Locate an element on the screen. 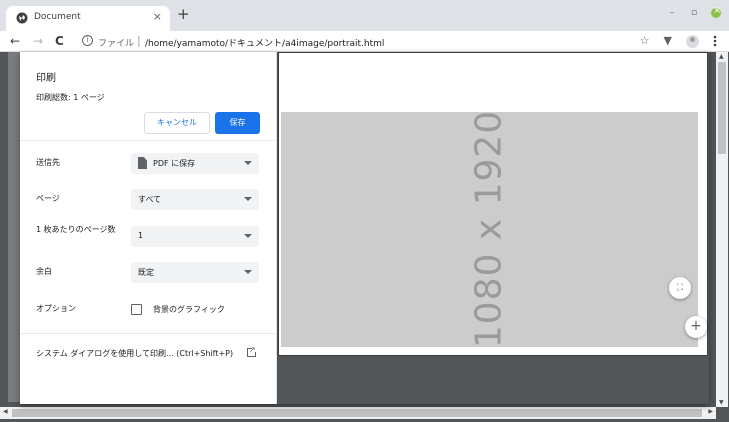  cancel-button: キャンセル is located at coordinates (177, 123).